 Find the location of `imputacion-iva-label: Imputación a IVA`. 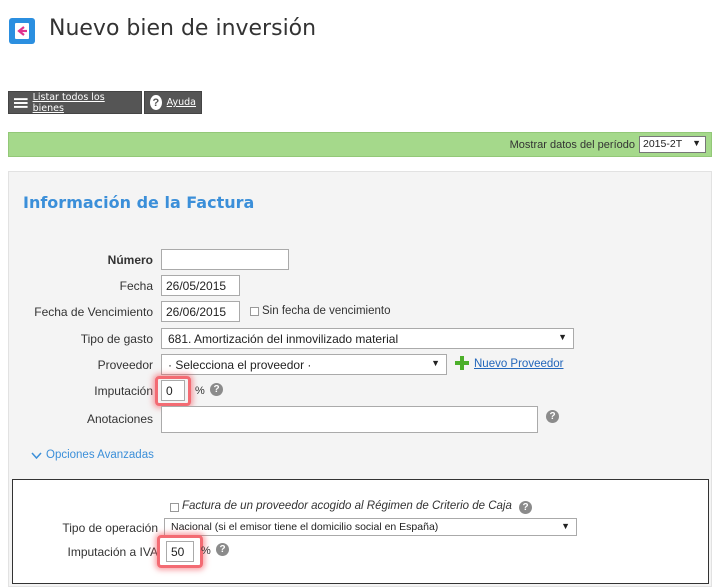

imputacion-iva-label: Imputación a IVA is located at coordinates (113, 552).